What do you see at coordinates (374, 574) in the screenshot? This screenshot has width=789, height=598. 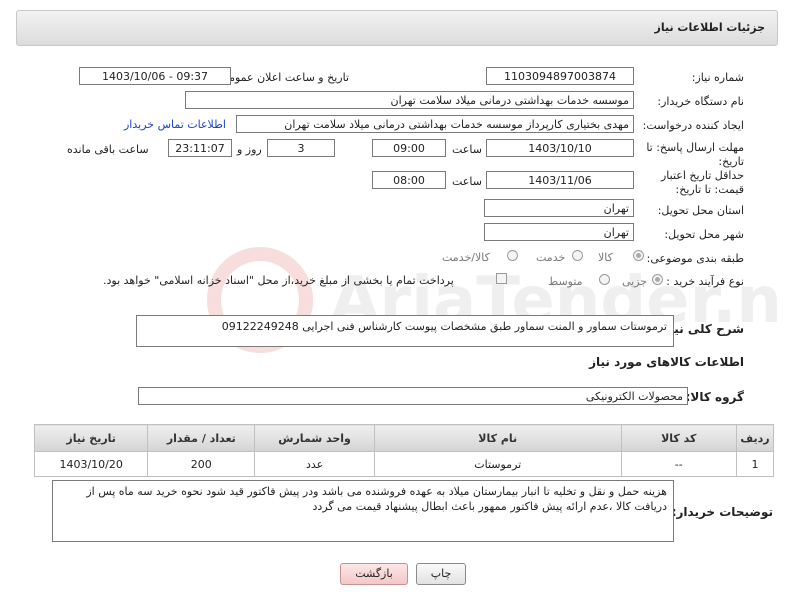 I see `back-button: بازگشت` at bounding box center [374, 574].